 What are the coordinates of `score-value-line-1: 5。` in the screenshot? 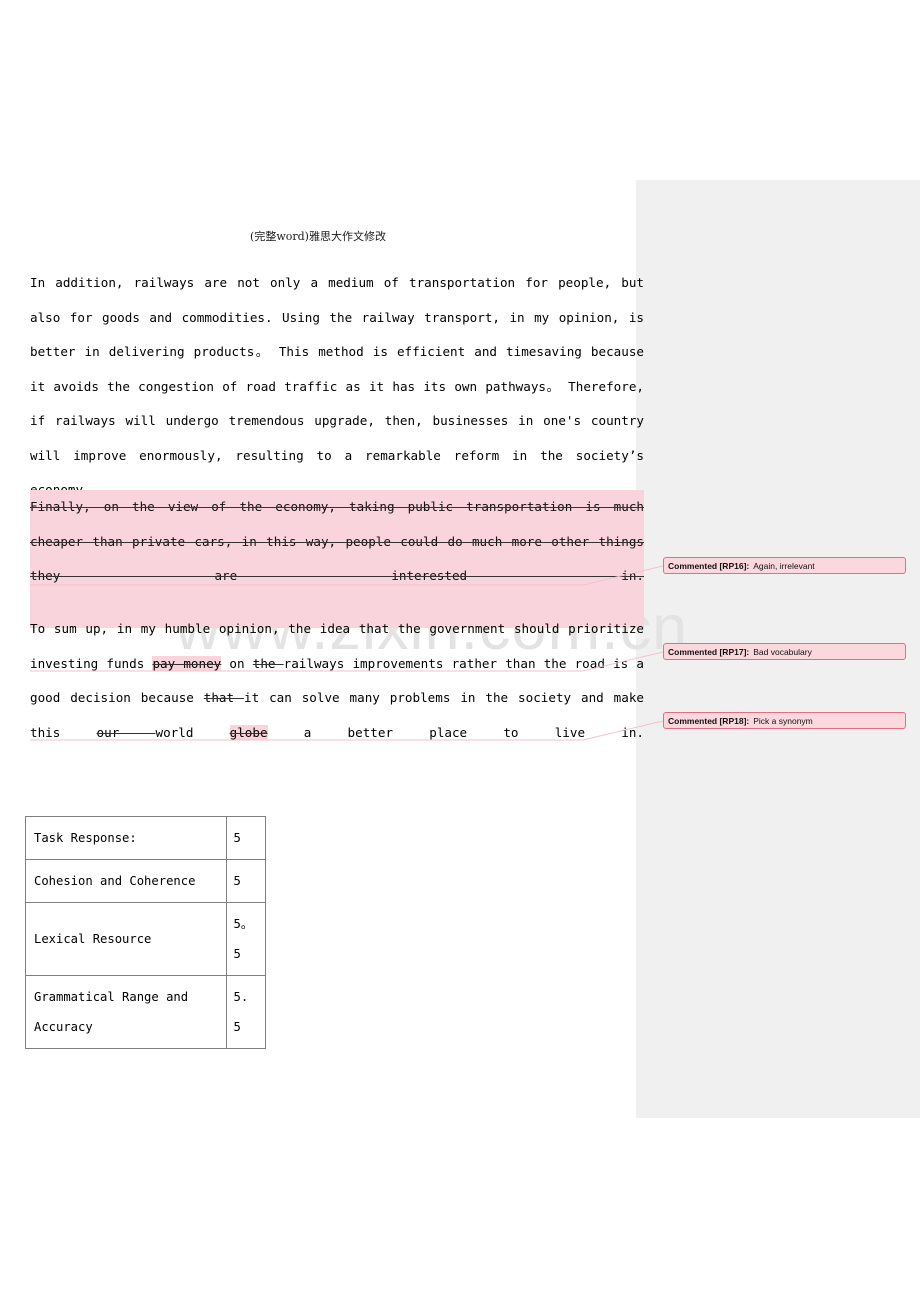 It's located at (243, 924).